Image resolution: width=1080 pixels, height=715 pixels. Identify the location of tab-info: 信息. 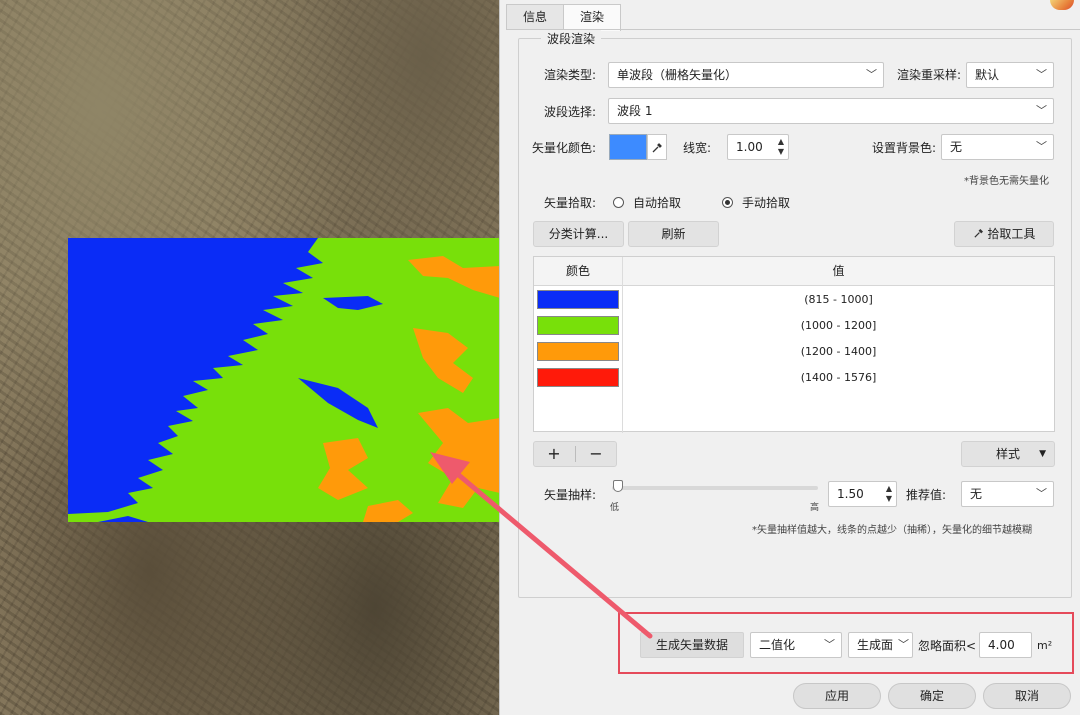
(535, 17).